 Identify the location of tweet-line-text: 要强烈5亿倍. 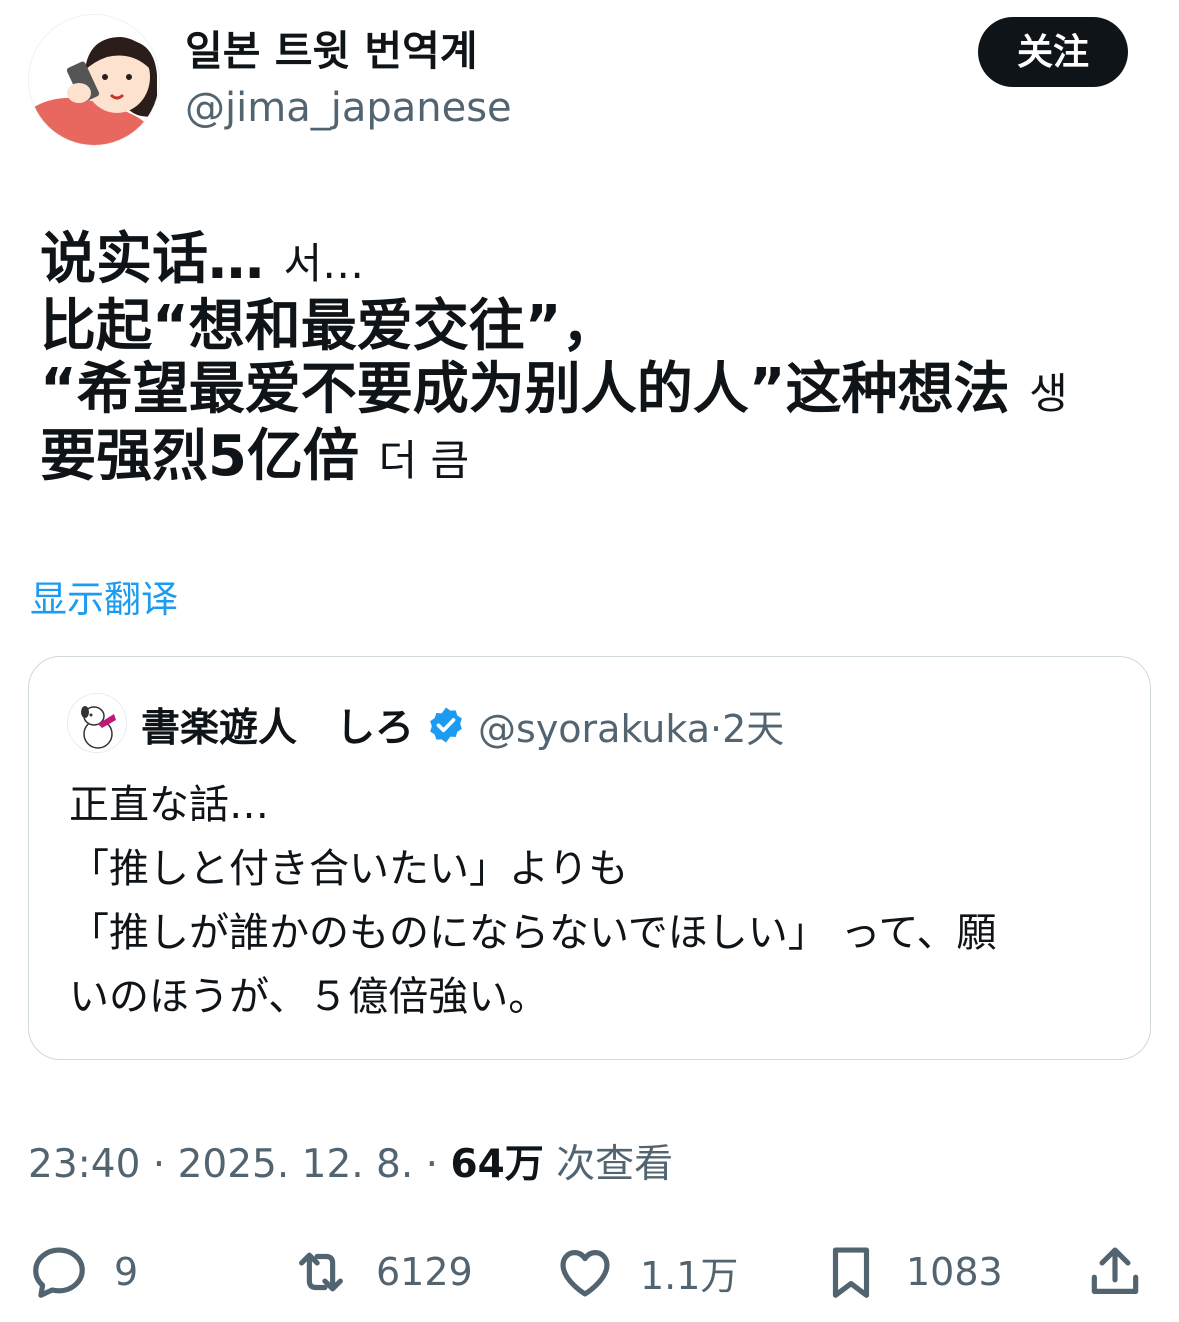
(199, 456).